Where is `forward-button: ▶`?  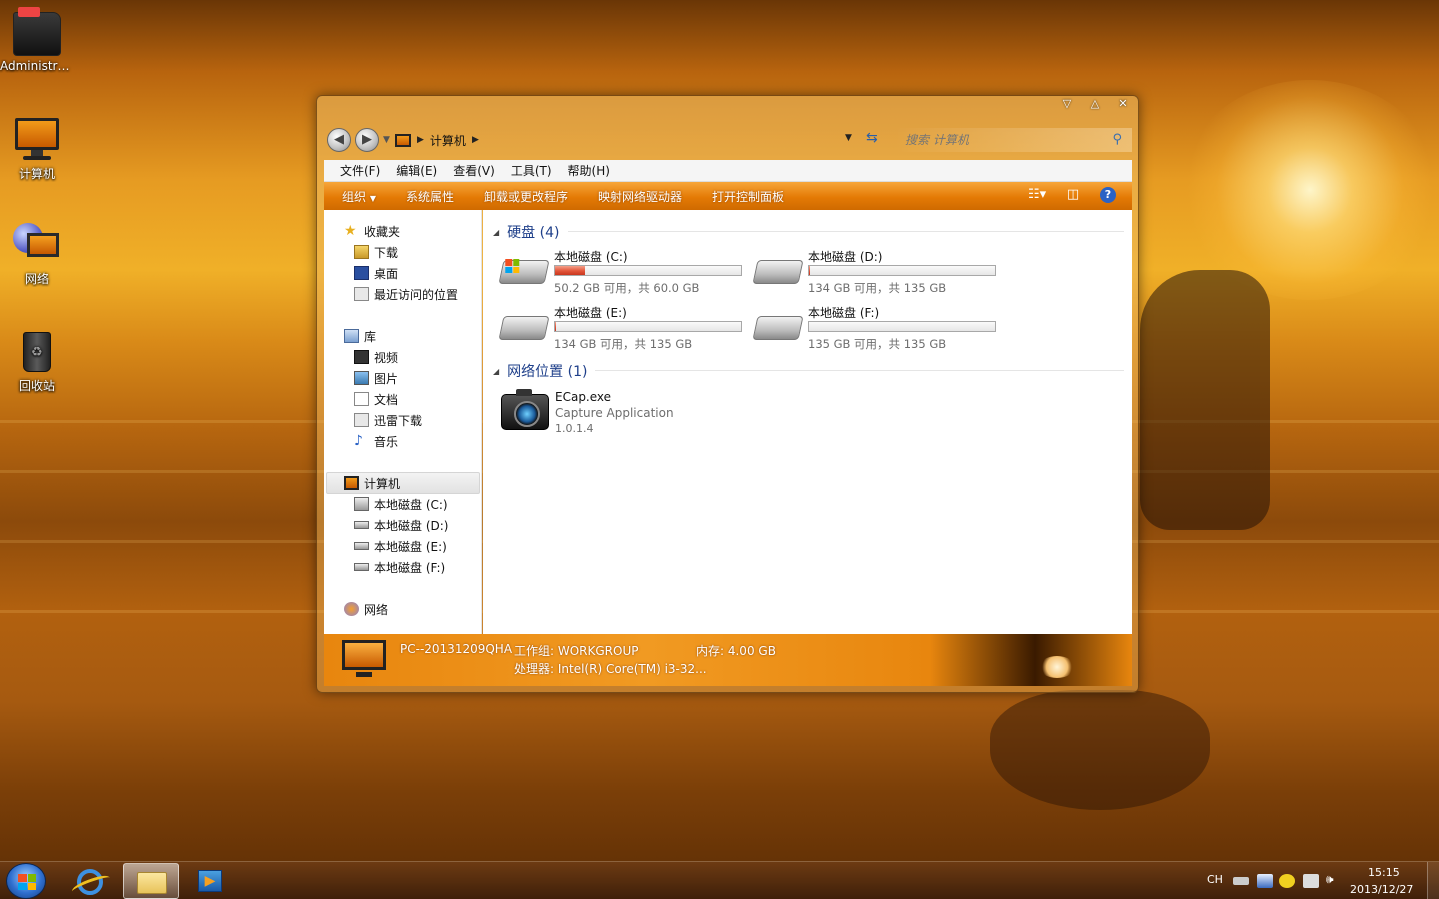
forward-button: ▶ is located at coordinates (367, 140).